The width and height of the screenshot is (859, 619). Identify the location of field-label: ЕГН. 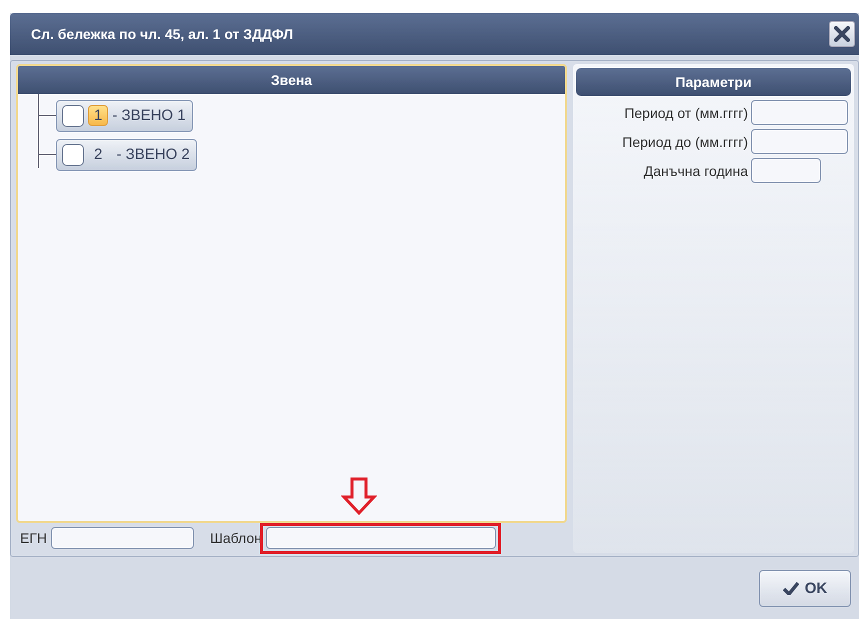
(34, 538).